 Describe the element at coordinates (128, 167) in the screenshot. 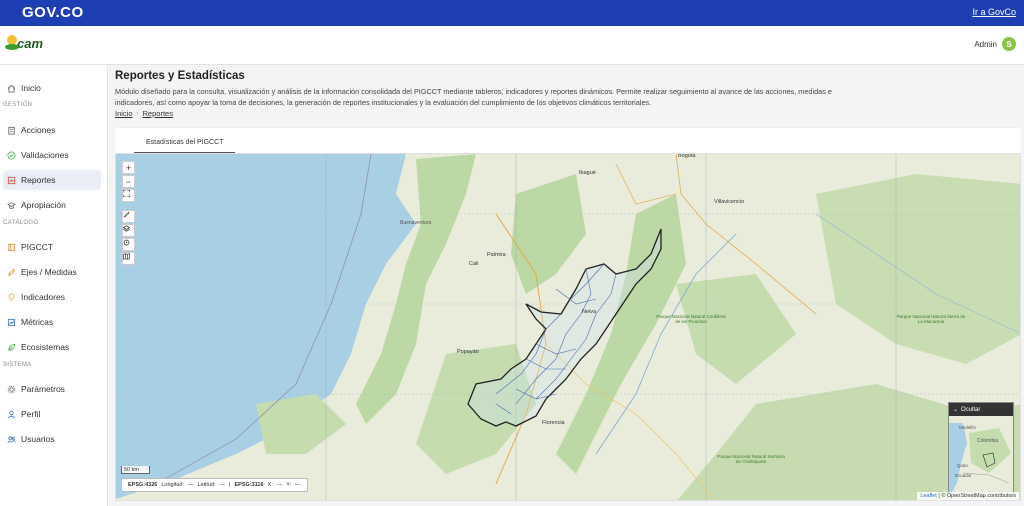

I see `zoom-in-button: +` at that location.